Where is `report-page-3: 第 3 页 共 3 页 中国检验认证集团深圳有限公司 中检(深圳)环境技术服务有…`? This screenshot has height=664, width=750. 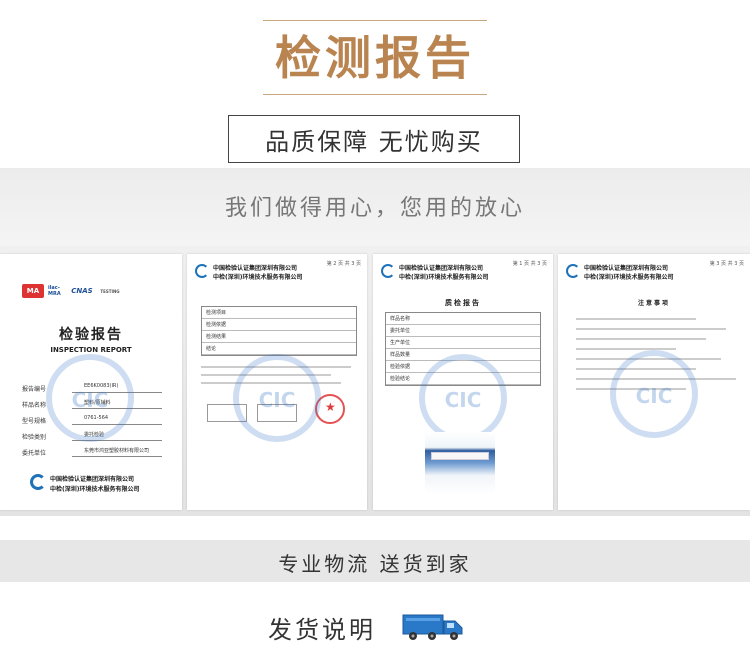
report-page-3: 第 3 页 共 3 页 中国检验认证集团深圳有限公司 中检(深圳)环境技术服务有… is located at coordinates (654, 382).